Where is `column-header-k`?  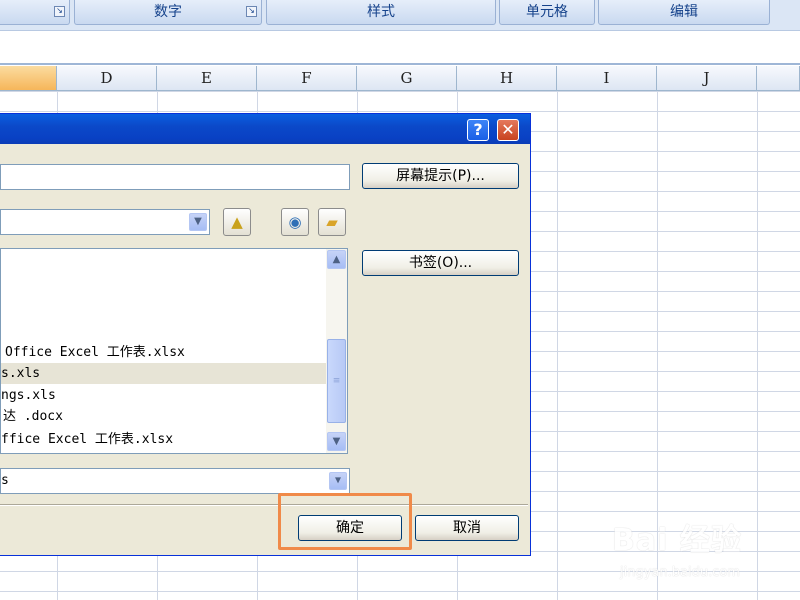 column-header-k is located at coordinates (778, 78).